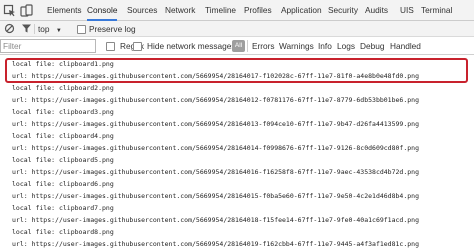 This screenshot has height=249, width=474. I want to click on log-line: local file: clipboard7.png, so click(63, 208).